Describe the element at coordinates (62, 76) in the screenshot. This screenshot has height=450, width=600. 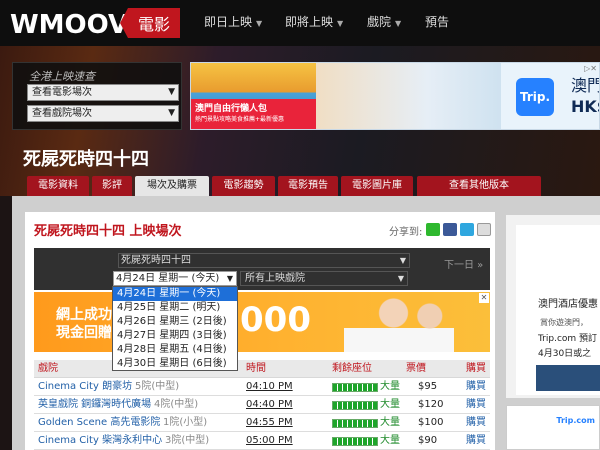
I see `quick-search-title: 全港上映速查` at that location.